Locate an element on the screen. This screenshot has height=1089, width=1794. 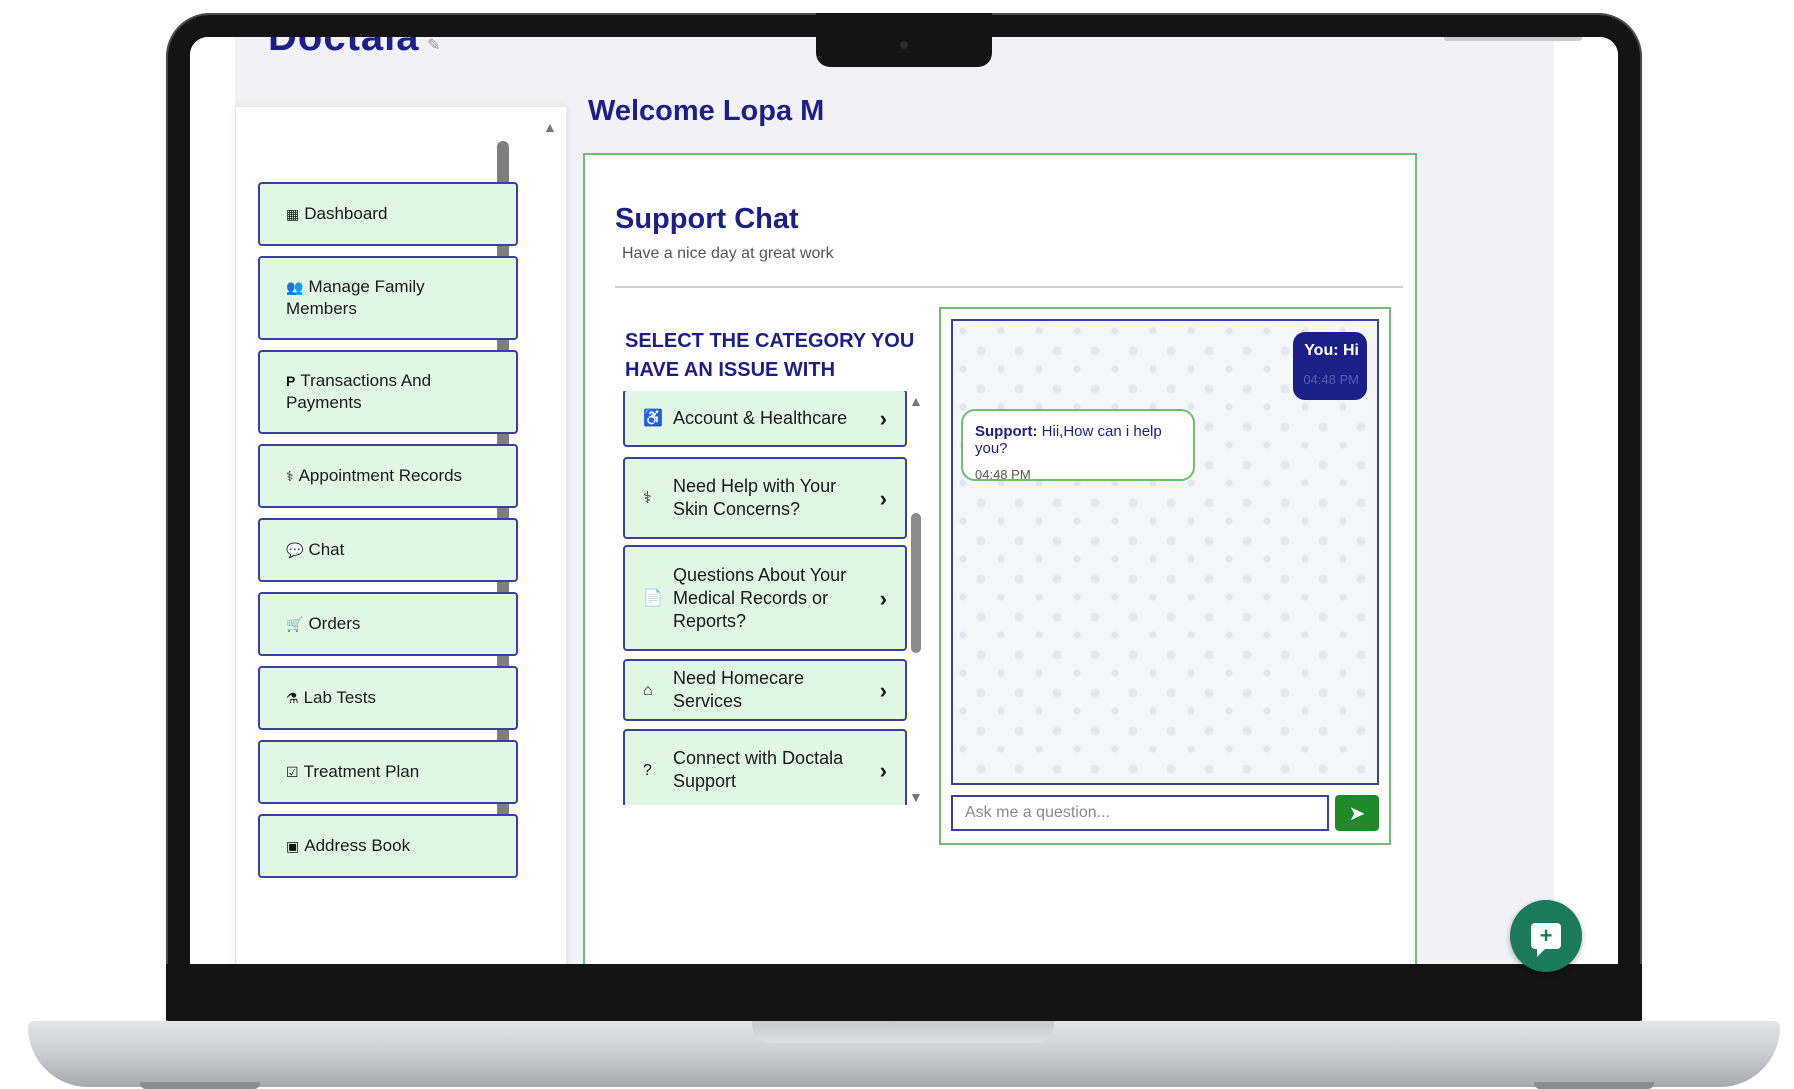
sidebar-item-dashboard: ▦ Dashboard is located at coordinates (388, 214).